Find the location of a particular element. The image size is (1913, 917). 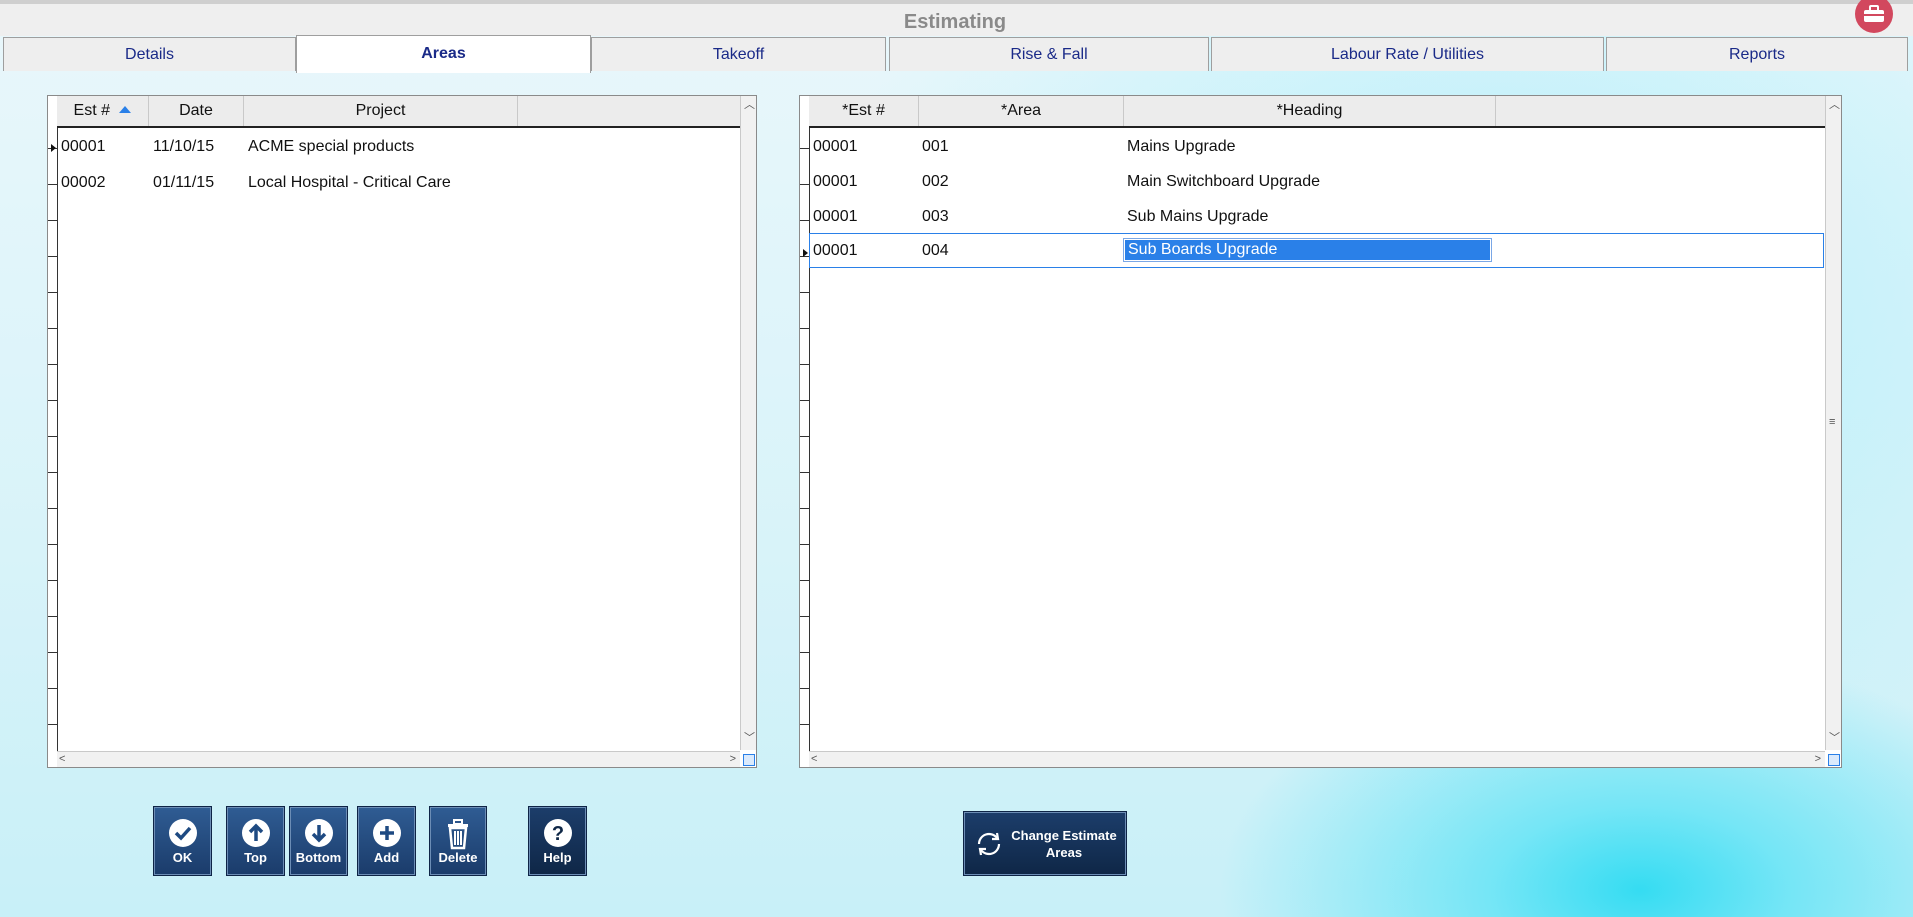

col-date-label: Date is located at coordinates (196, 110).